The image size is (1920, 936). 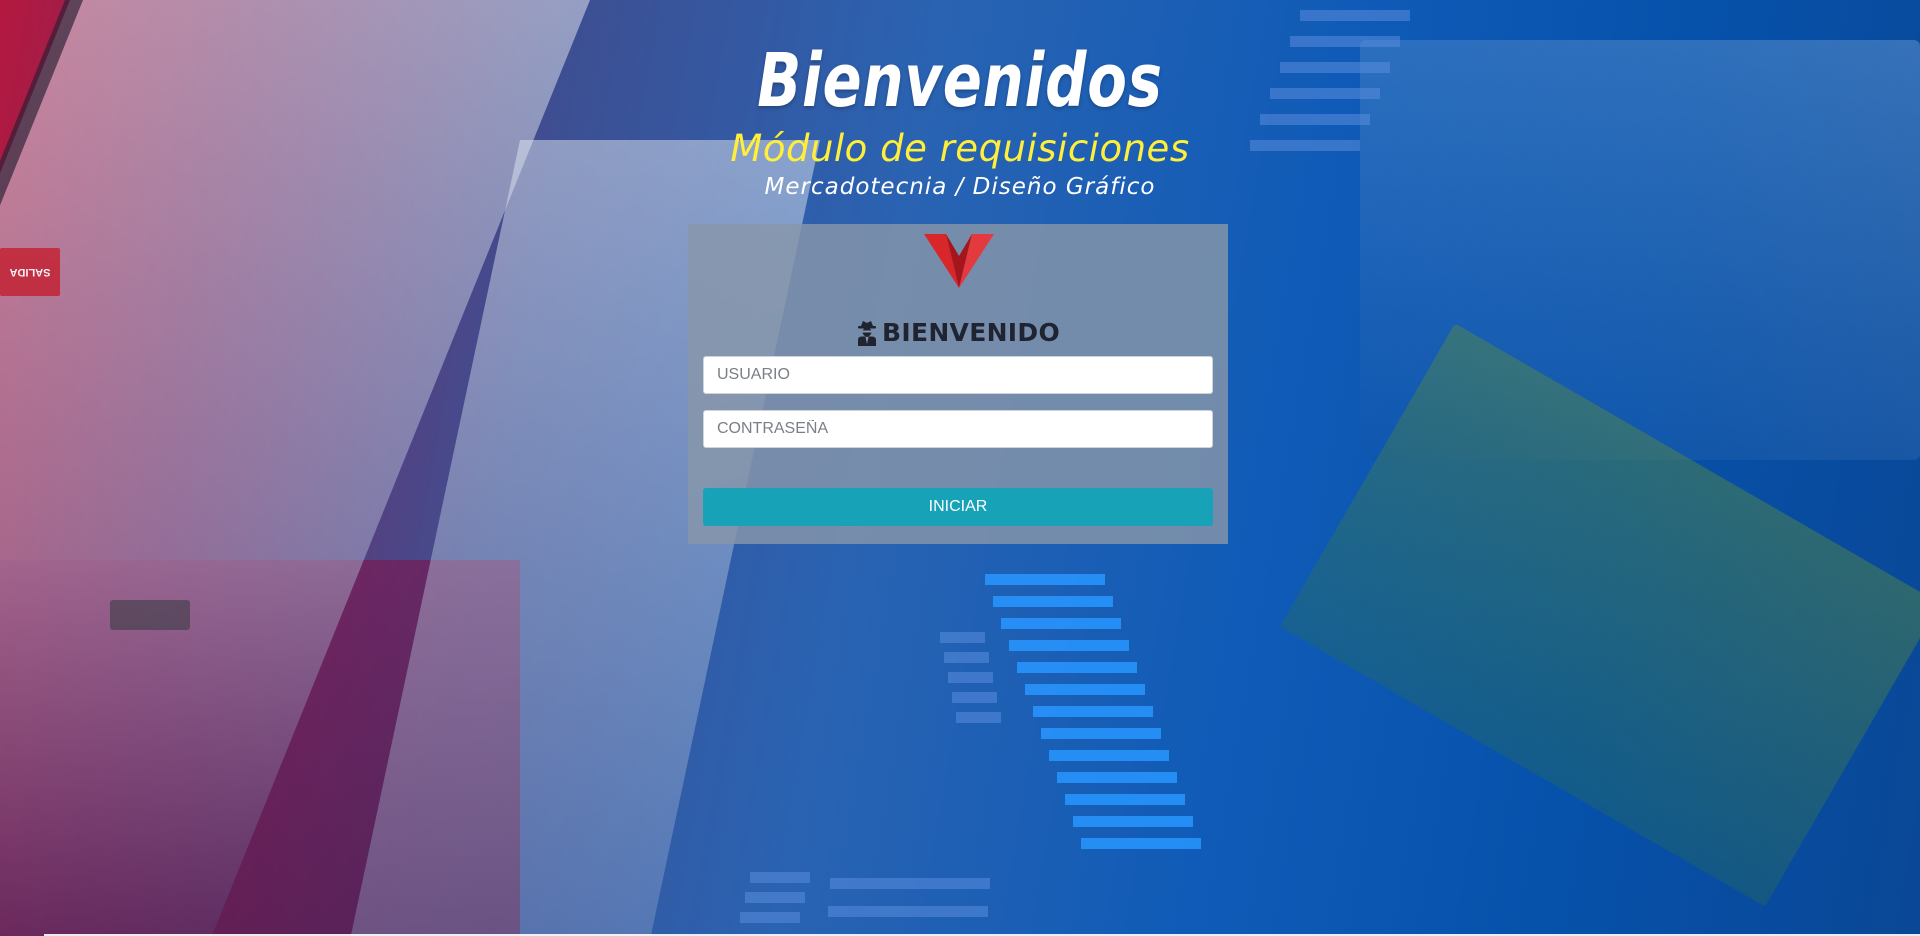 I want to click on page-title: Bienvenidos, so click(x=960, y=81).